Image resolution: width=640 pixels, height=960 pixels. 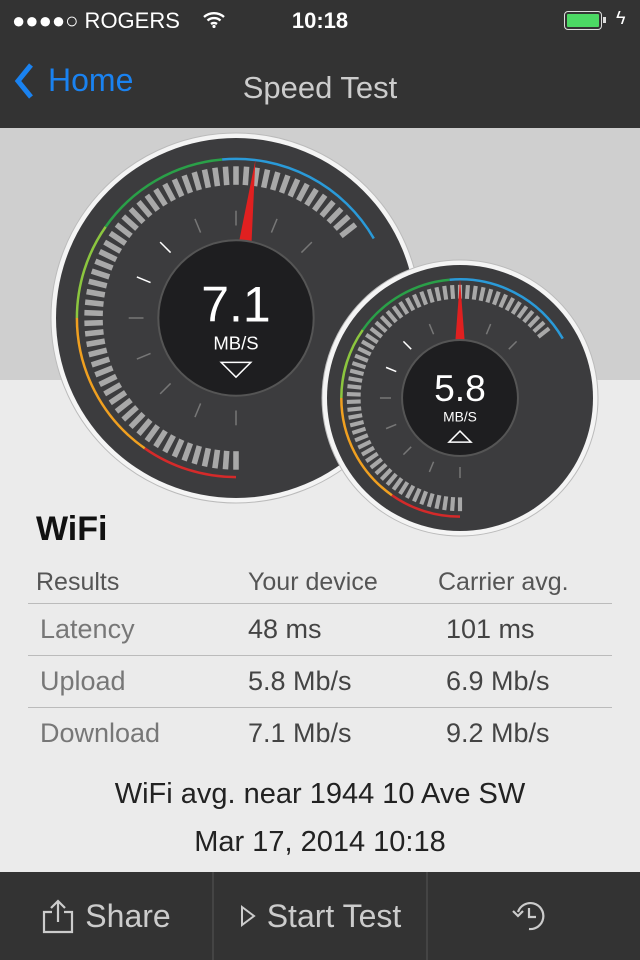 What do you see at coordinates (235, 342) in the screenshot?
I see `download-unit: MB/S` at bounding box center [235, 342].